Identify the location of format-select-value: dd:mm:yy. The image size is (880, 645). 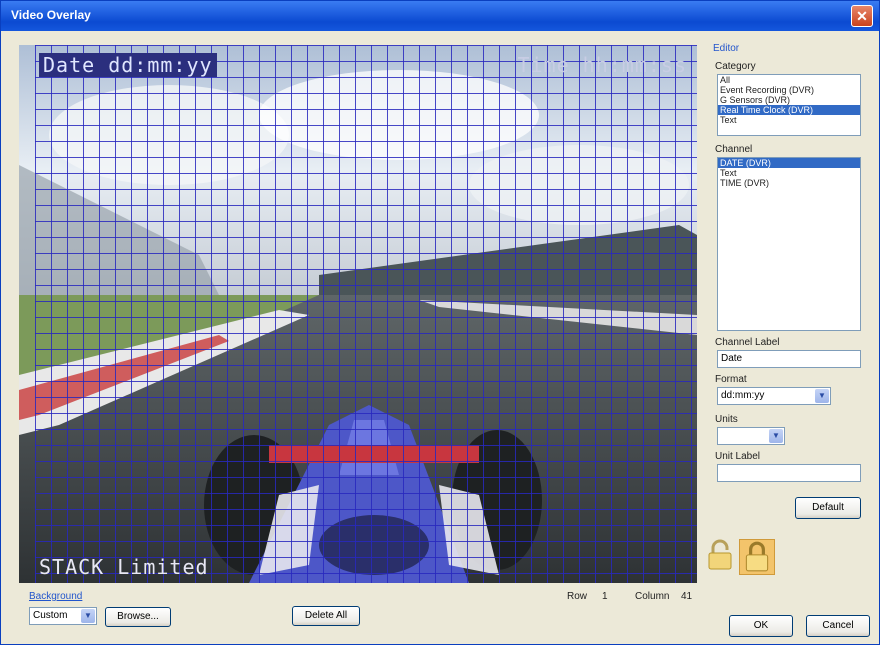
(743, 395).